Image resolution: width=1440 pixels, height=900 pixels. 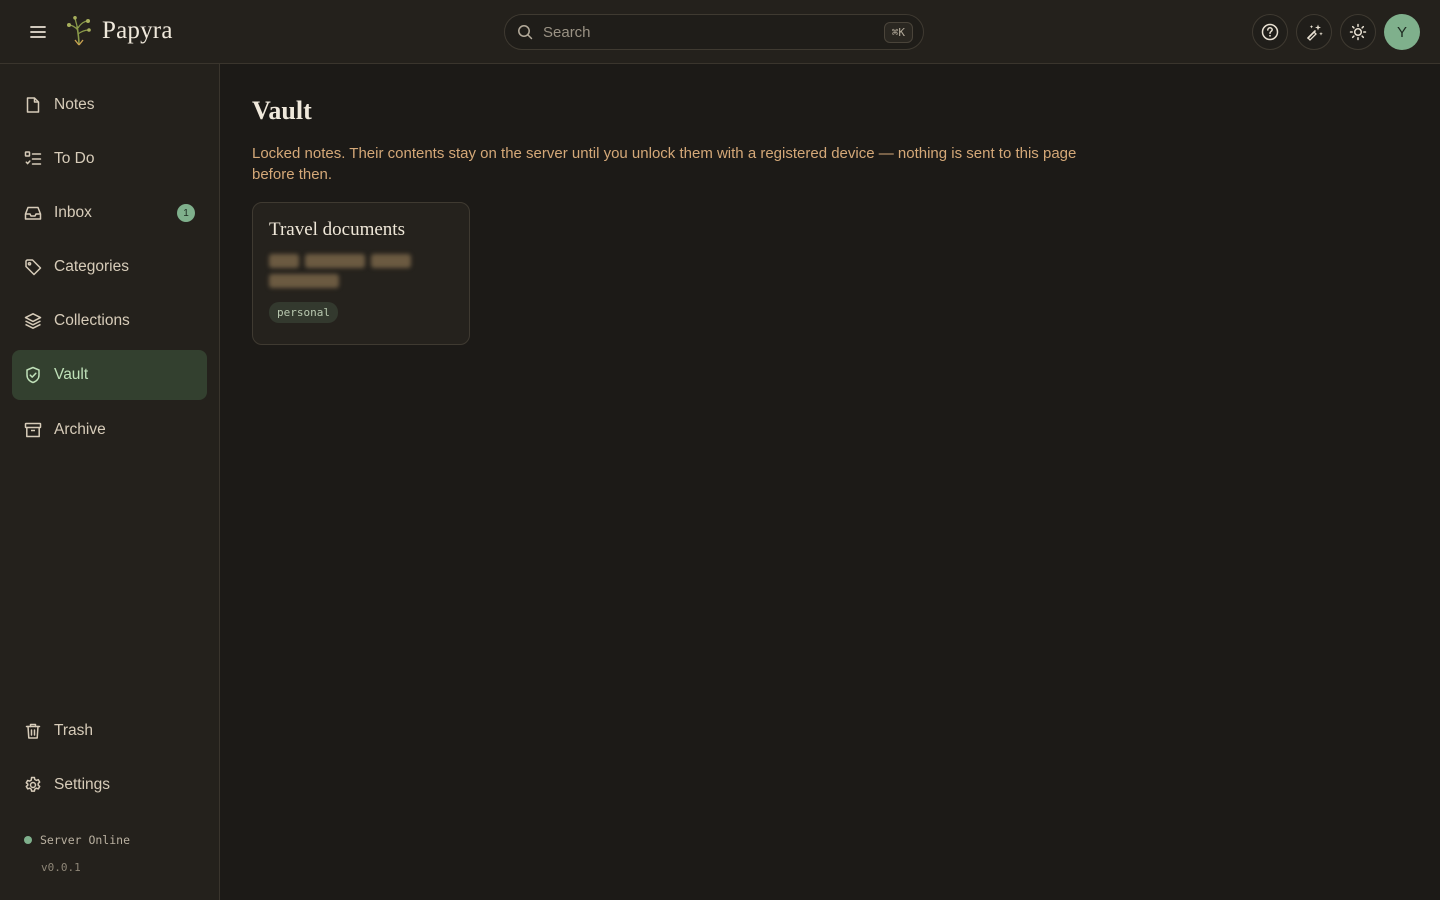 I want to click on gear-icon, so click(x=33, y=785).